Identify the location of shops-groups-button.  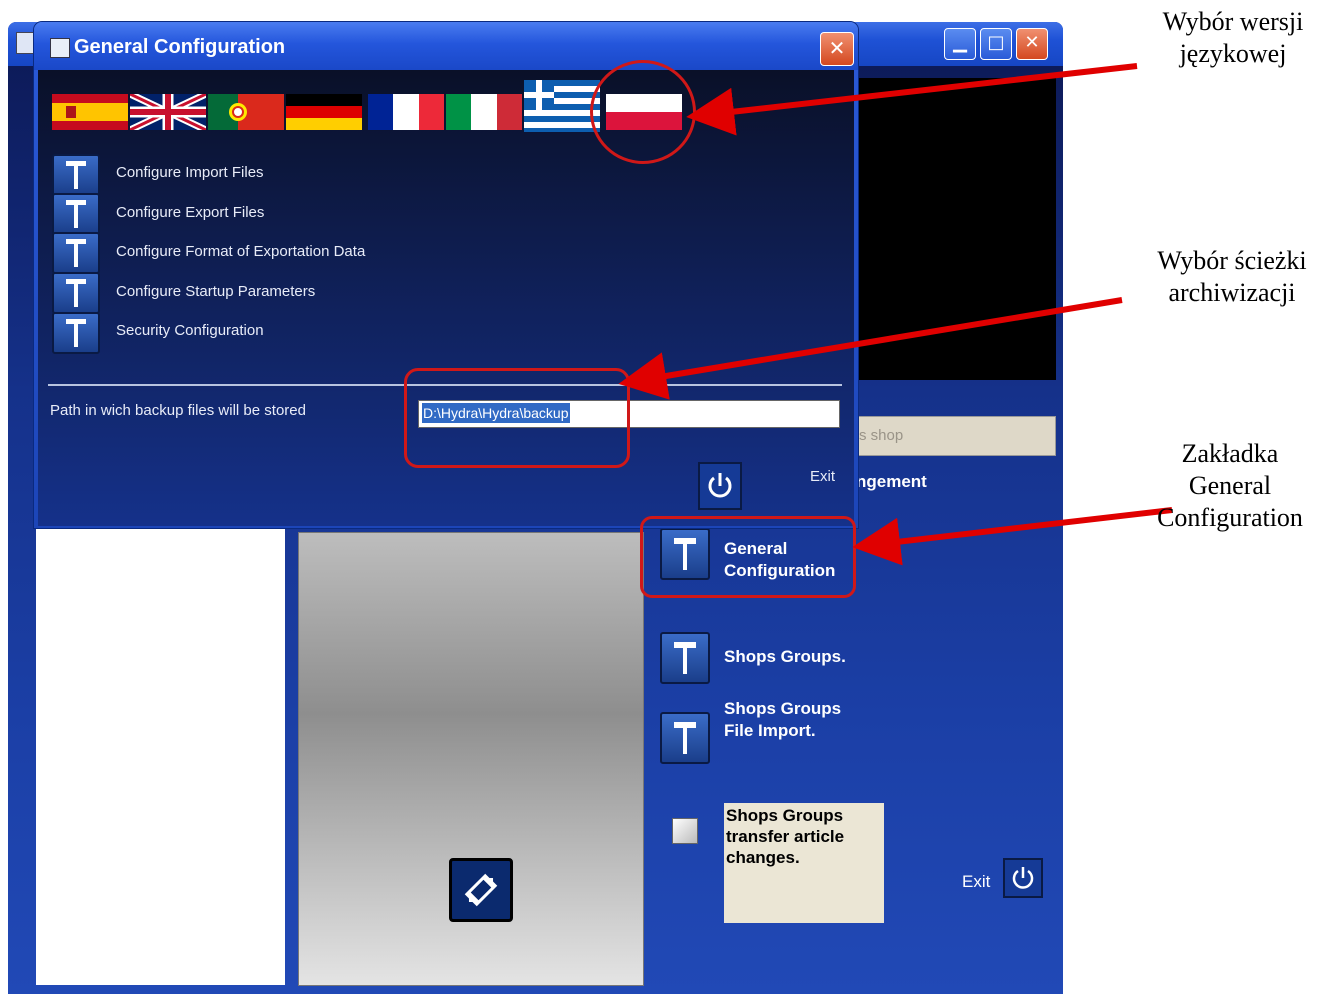
(685, 658).